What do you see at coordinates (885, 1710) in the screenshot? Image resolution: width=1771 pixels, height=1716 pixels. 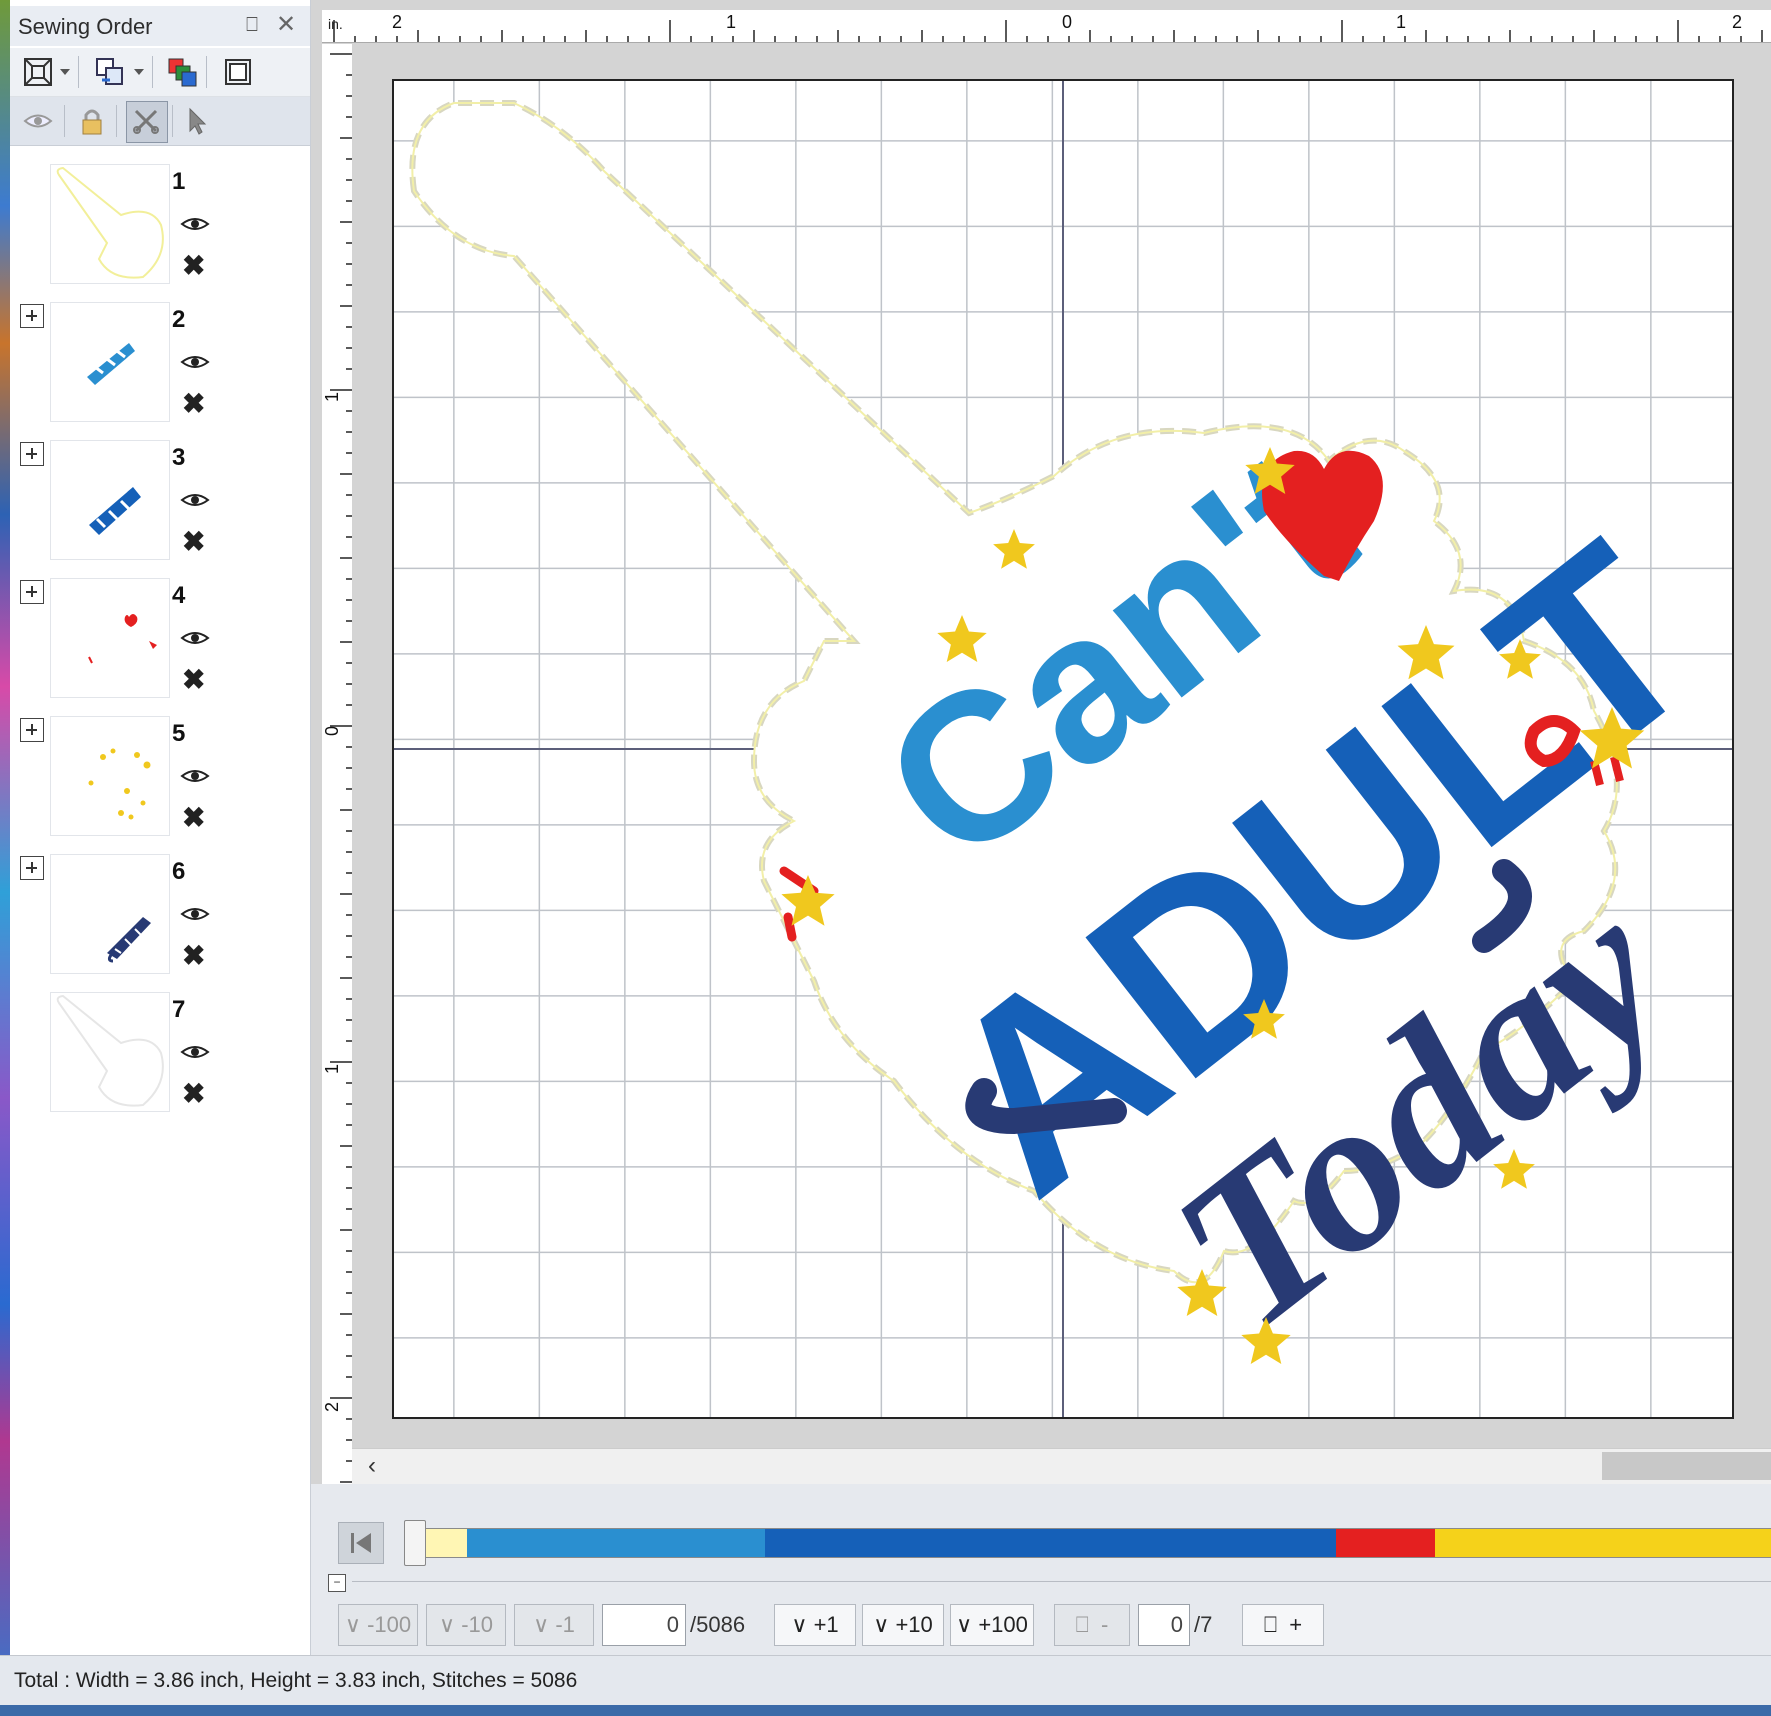 I see `taskbar-edge` at bounding box center [885, 1710].